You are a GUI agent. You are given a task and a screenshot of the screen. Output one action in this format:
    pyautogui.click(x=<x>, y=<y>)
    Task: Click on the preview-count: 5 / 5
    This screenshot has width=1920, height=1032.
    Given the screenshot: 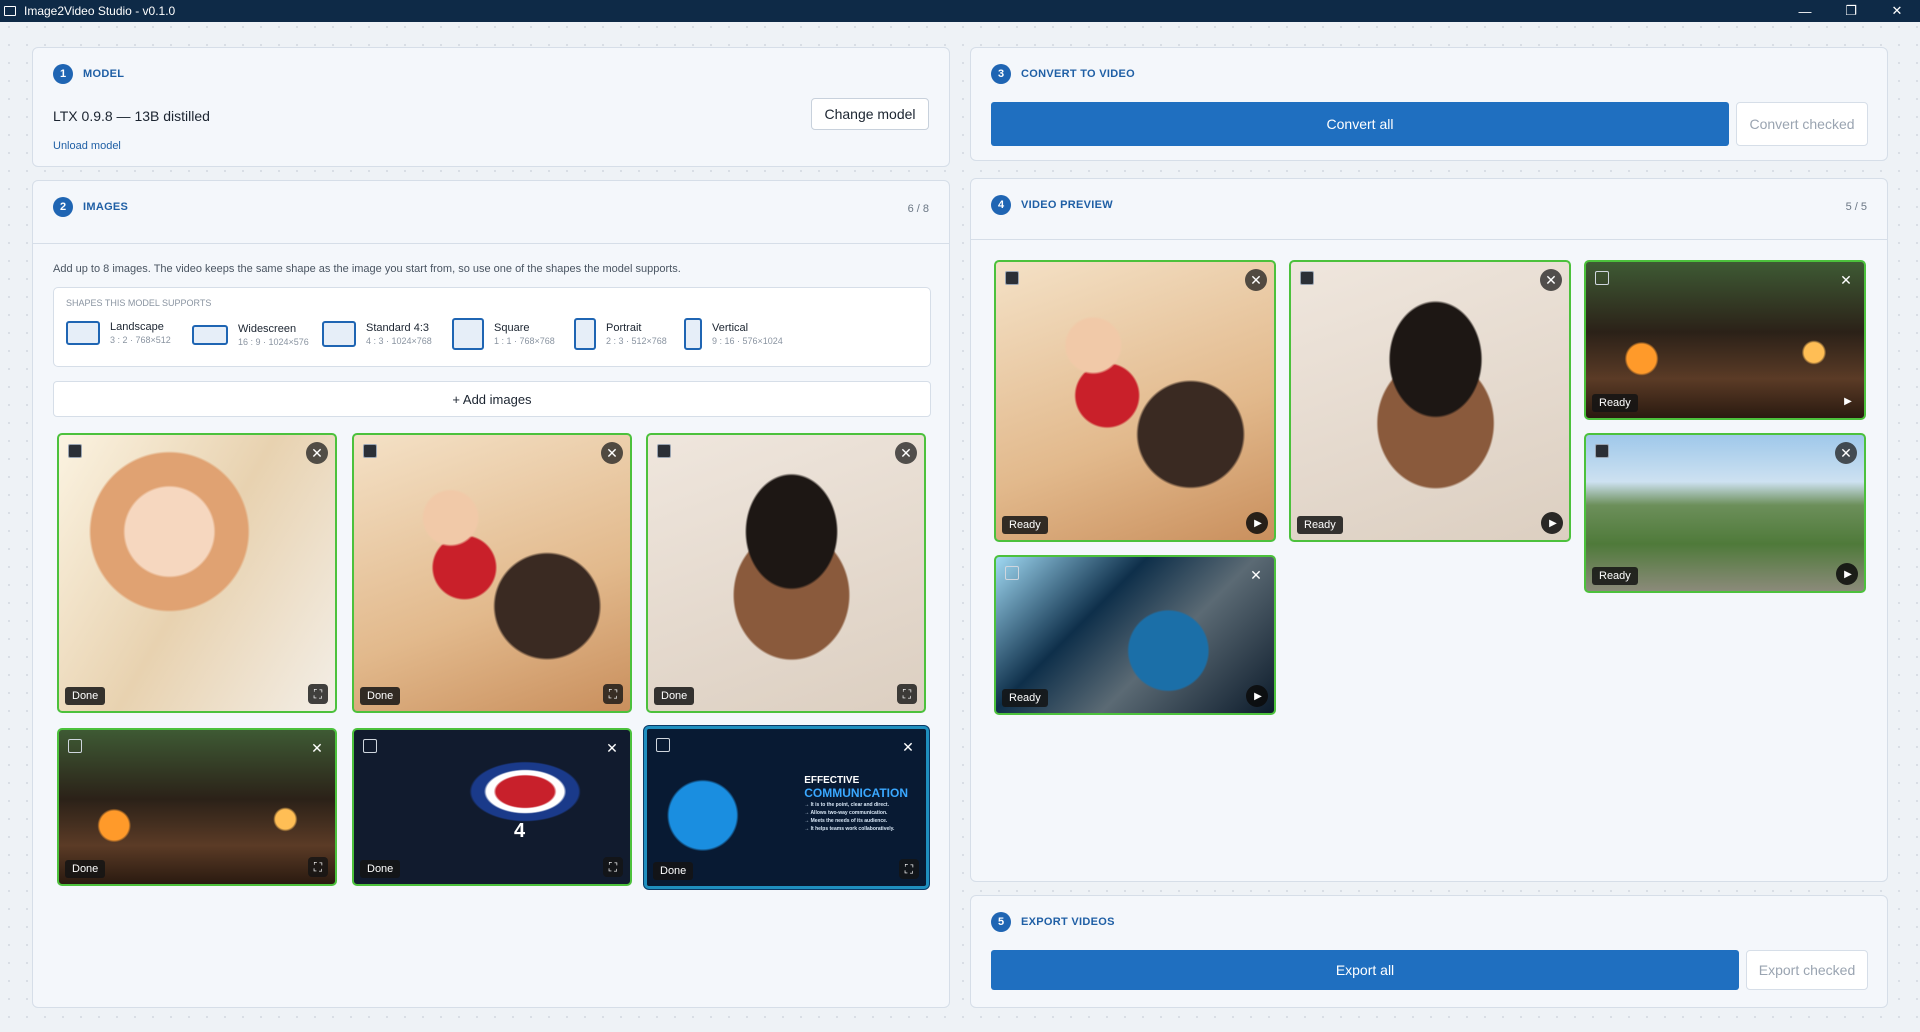 What is the action you would take?
    pyautogui.click(x=1856, y=207)
    